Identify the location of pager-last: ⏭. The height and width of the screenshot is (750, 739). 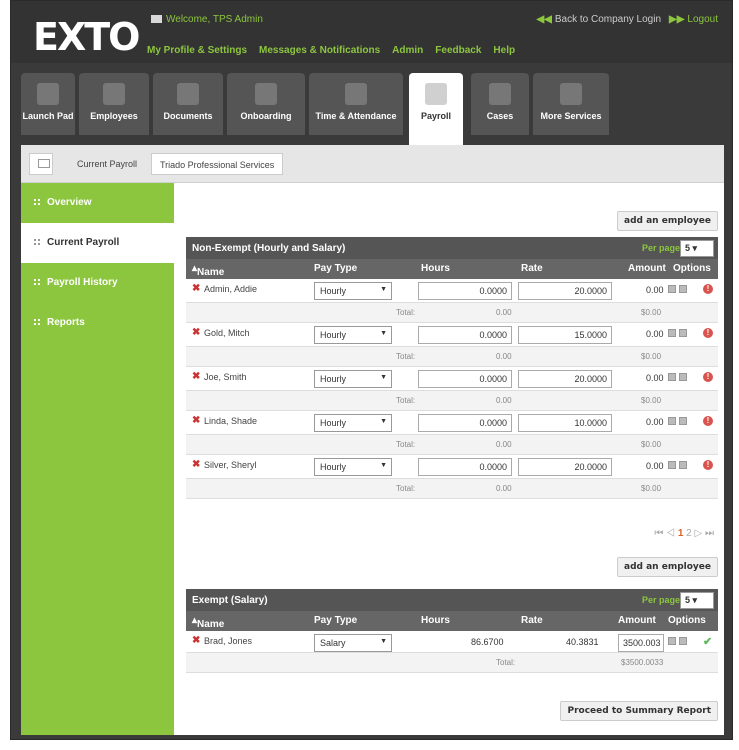
(709, 533).